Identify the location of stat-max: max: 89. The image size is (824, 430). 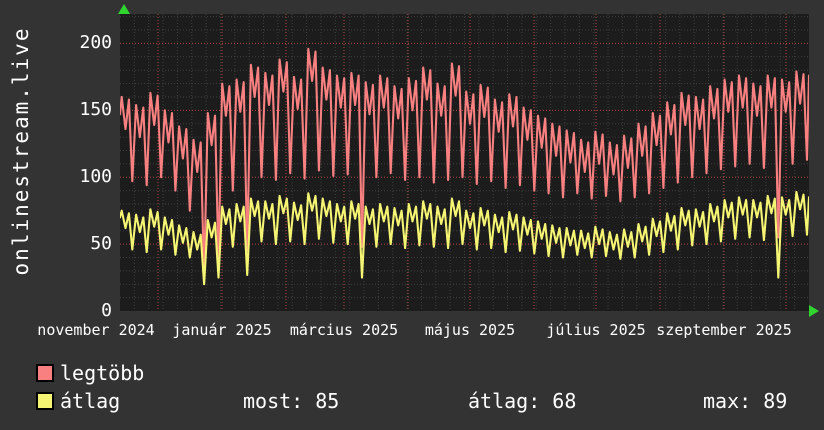
(745, 401).